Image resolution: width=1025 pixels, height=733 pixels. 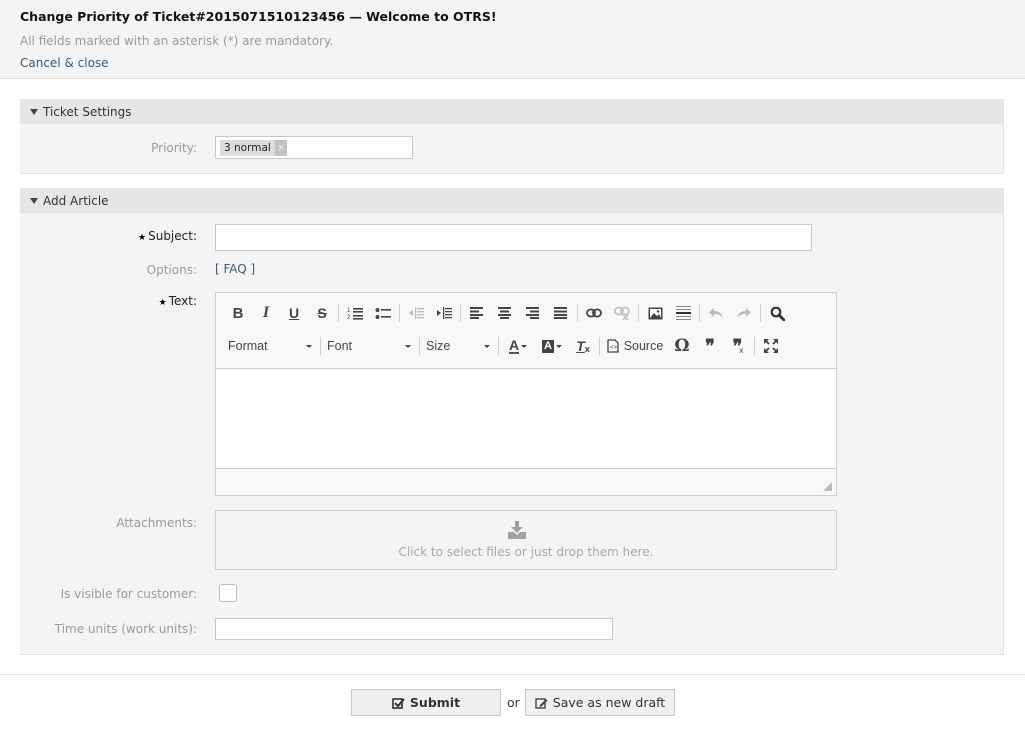 What do you see at coordinates (171, 270) in the screenshot?
I see `options-label: Options:` at bounding box center [171, 270].